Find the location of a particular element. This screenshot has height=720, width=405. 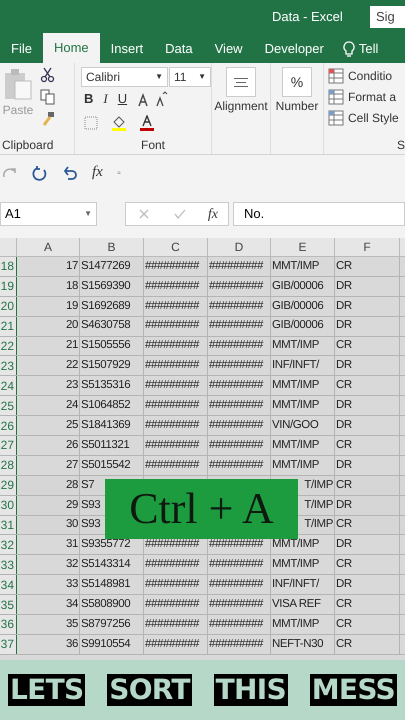

copy-icon is located at coordinates (48, 97).